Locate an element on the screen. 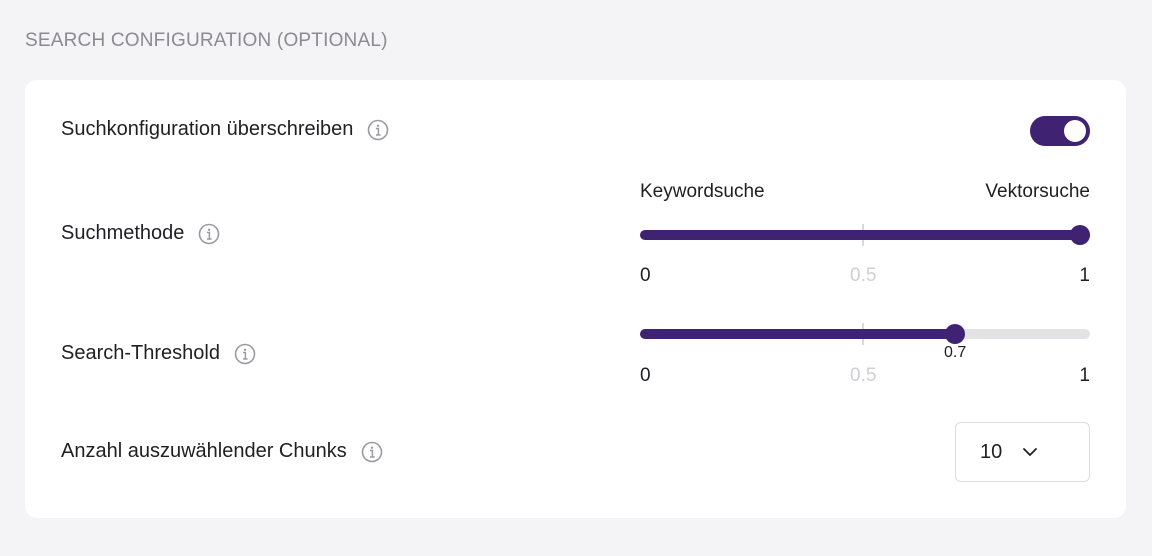 The image size is (1152, 556). threshold-slider is located at coordinates (865, 334).